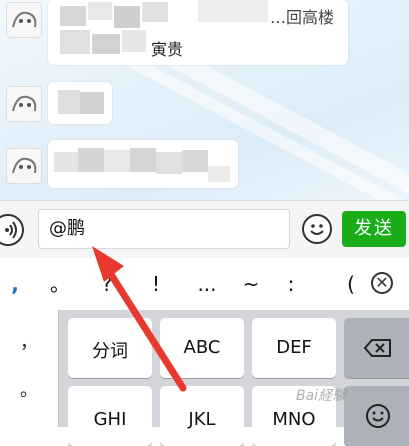 Image resolution: width=409 pixels, height=446 pixels. What do you see at coordinates (321, 396) in the screenshot?
I see `watermark: Bai経験` at bounding box center [321, 396].